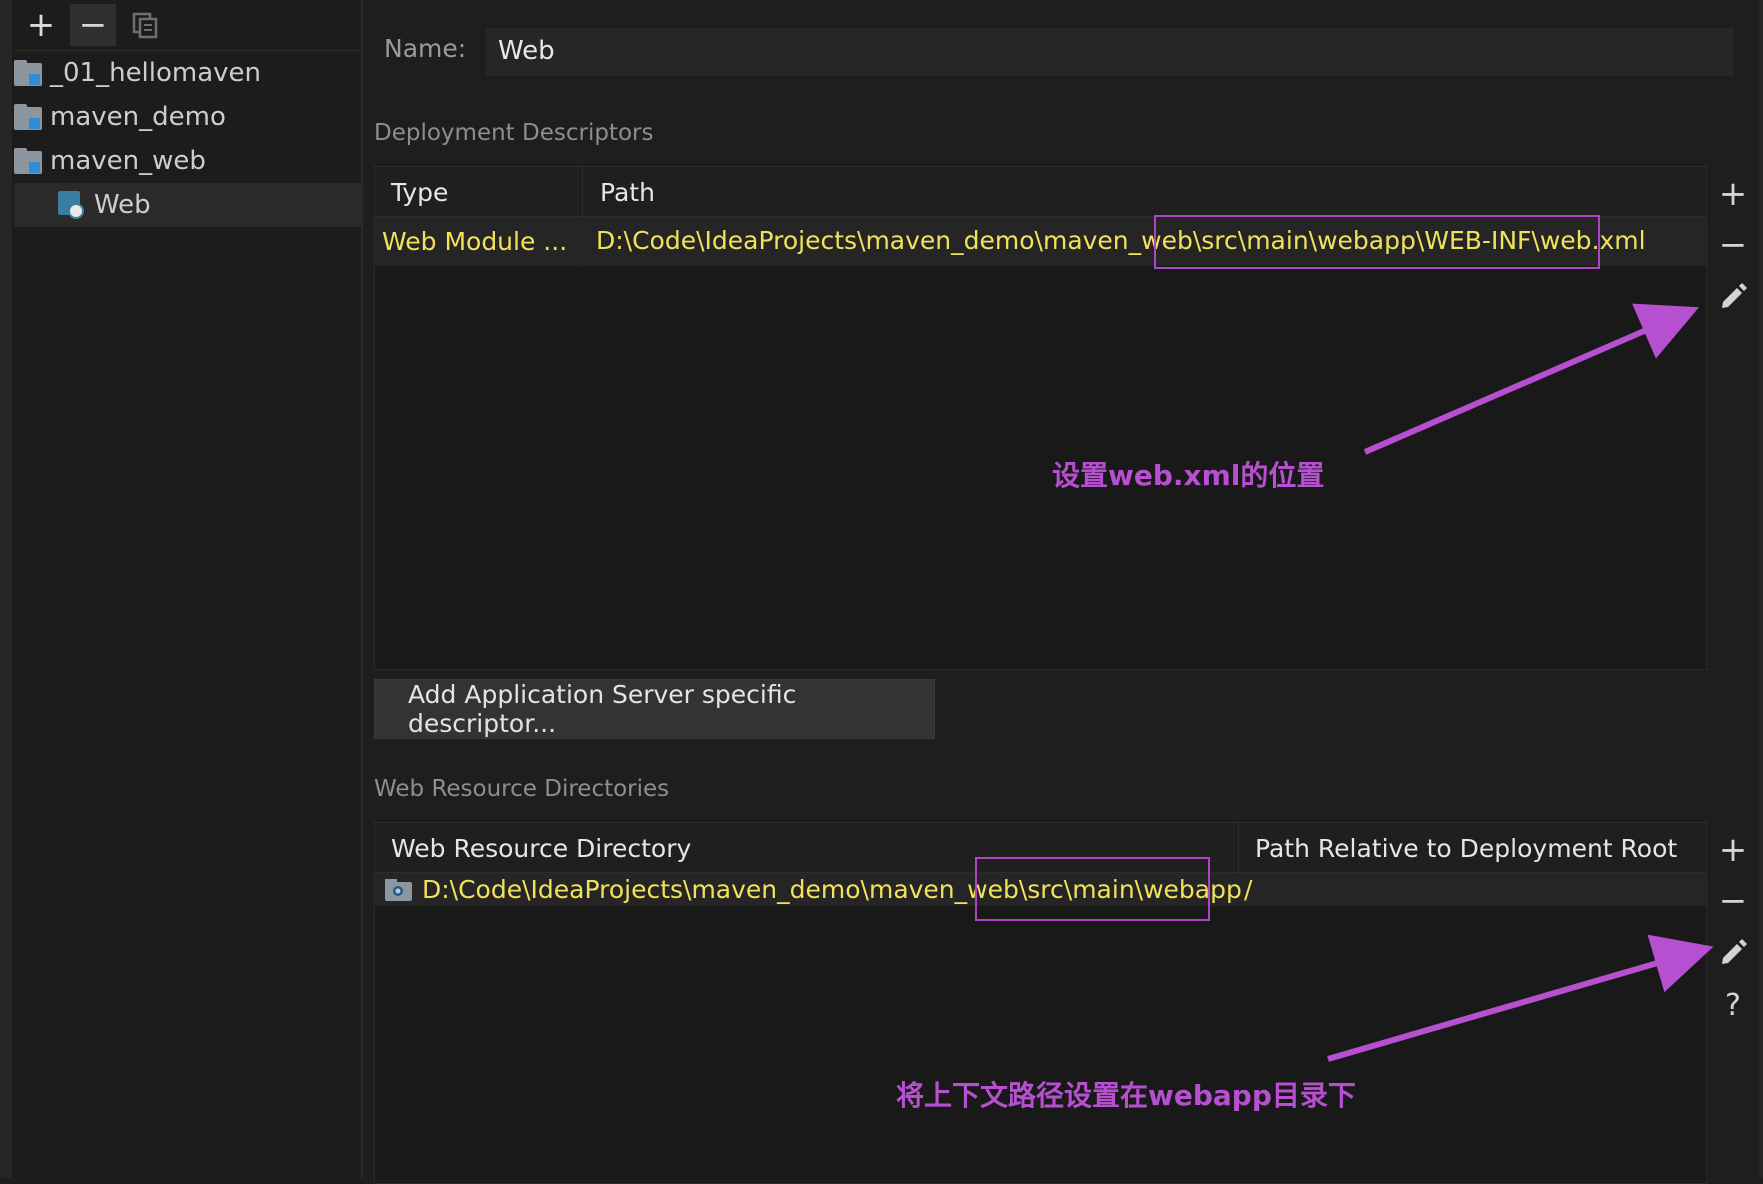 The width and height of the screenshot is (1763, 1184). I want to click on descriptor-annotation: 设置web.xml的位置, so click(1188, 475).